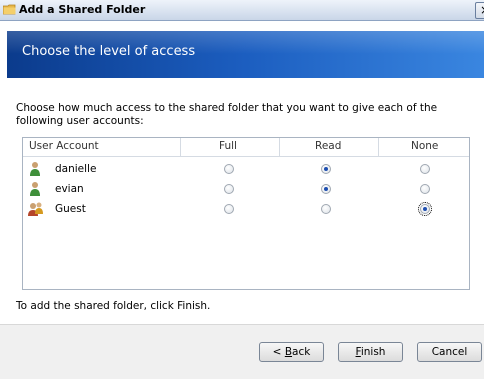 The width and height of the screenshot is (484, 379). I want to click on back-button: < Back, so click(291, 352).